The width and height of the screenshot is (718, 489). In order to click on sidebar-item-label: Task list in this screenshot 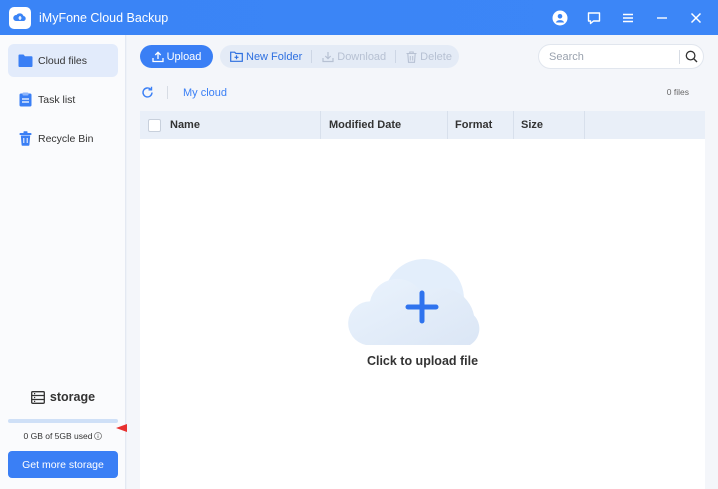, I will do `click(57, 99)`.